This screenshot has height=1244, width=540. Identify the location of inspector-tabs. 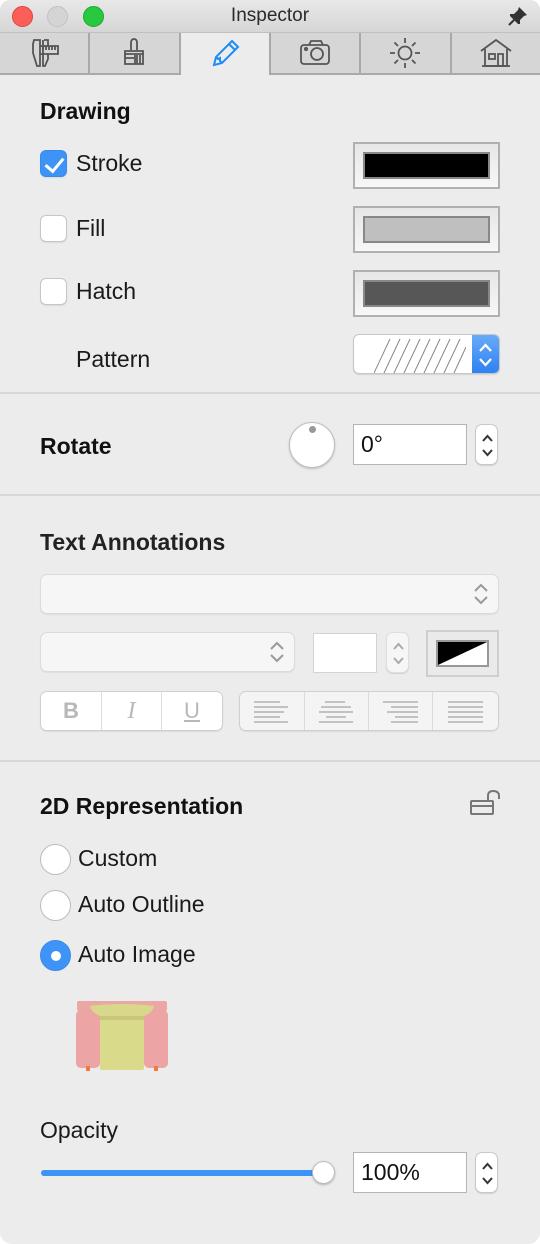
(270, 53).